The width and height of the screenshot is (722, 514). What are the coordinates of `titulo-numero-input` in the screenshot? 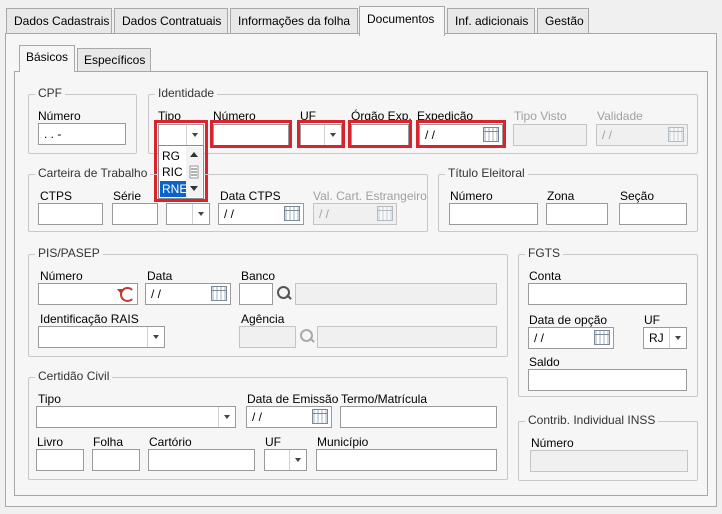 It's located at (493, 214).